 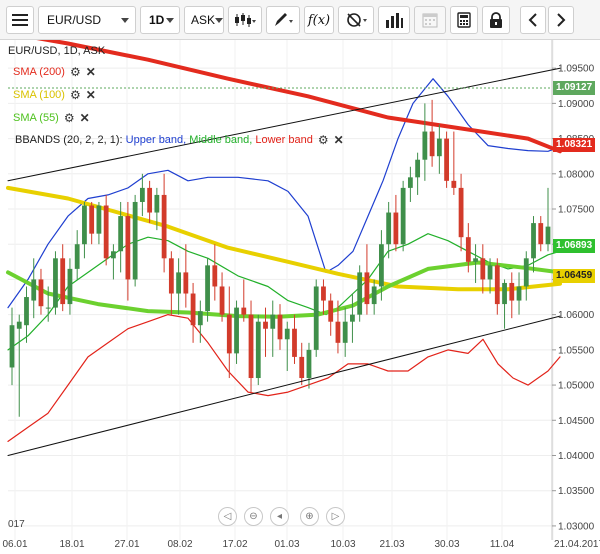 What do you see at coordinates (561, 20) in the screenshot?
I see `scroll-right-button` at bounding box center [561, 20].